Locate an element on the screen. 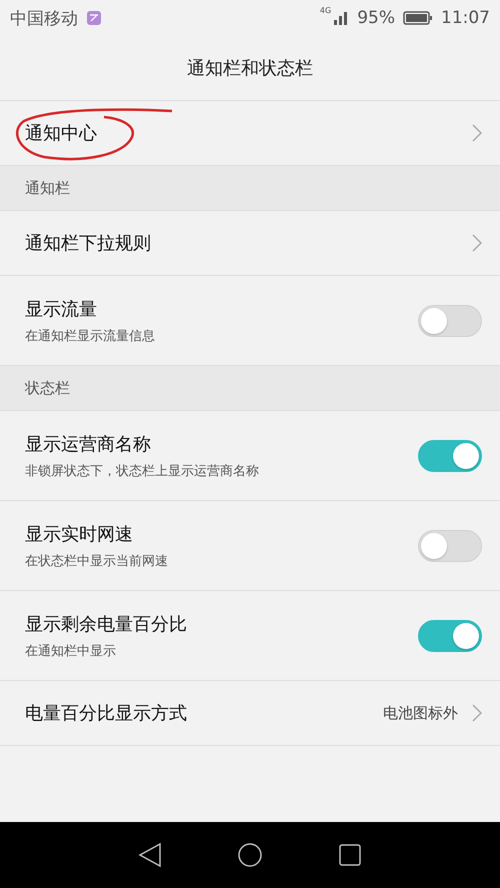 The image size is (500, 888). home-icon is located at coordinates (249, 855).